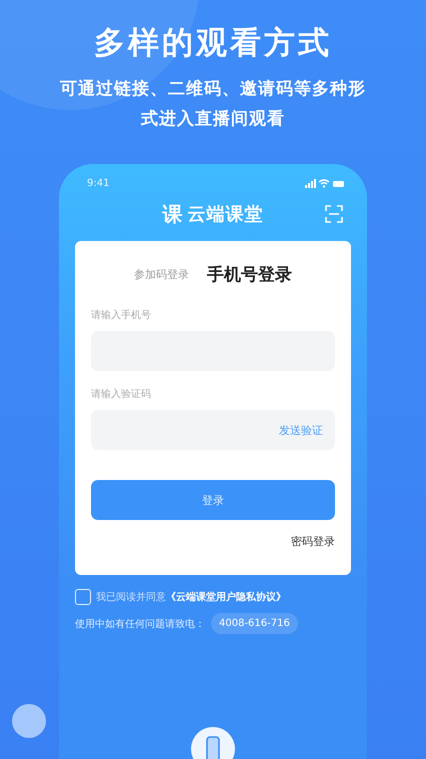 The width and height of the screenshot is (426, 759). Describe the element at coordinates (213, 43) in the screenshot. I see `headline: 多样的观看方式` at that location.